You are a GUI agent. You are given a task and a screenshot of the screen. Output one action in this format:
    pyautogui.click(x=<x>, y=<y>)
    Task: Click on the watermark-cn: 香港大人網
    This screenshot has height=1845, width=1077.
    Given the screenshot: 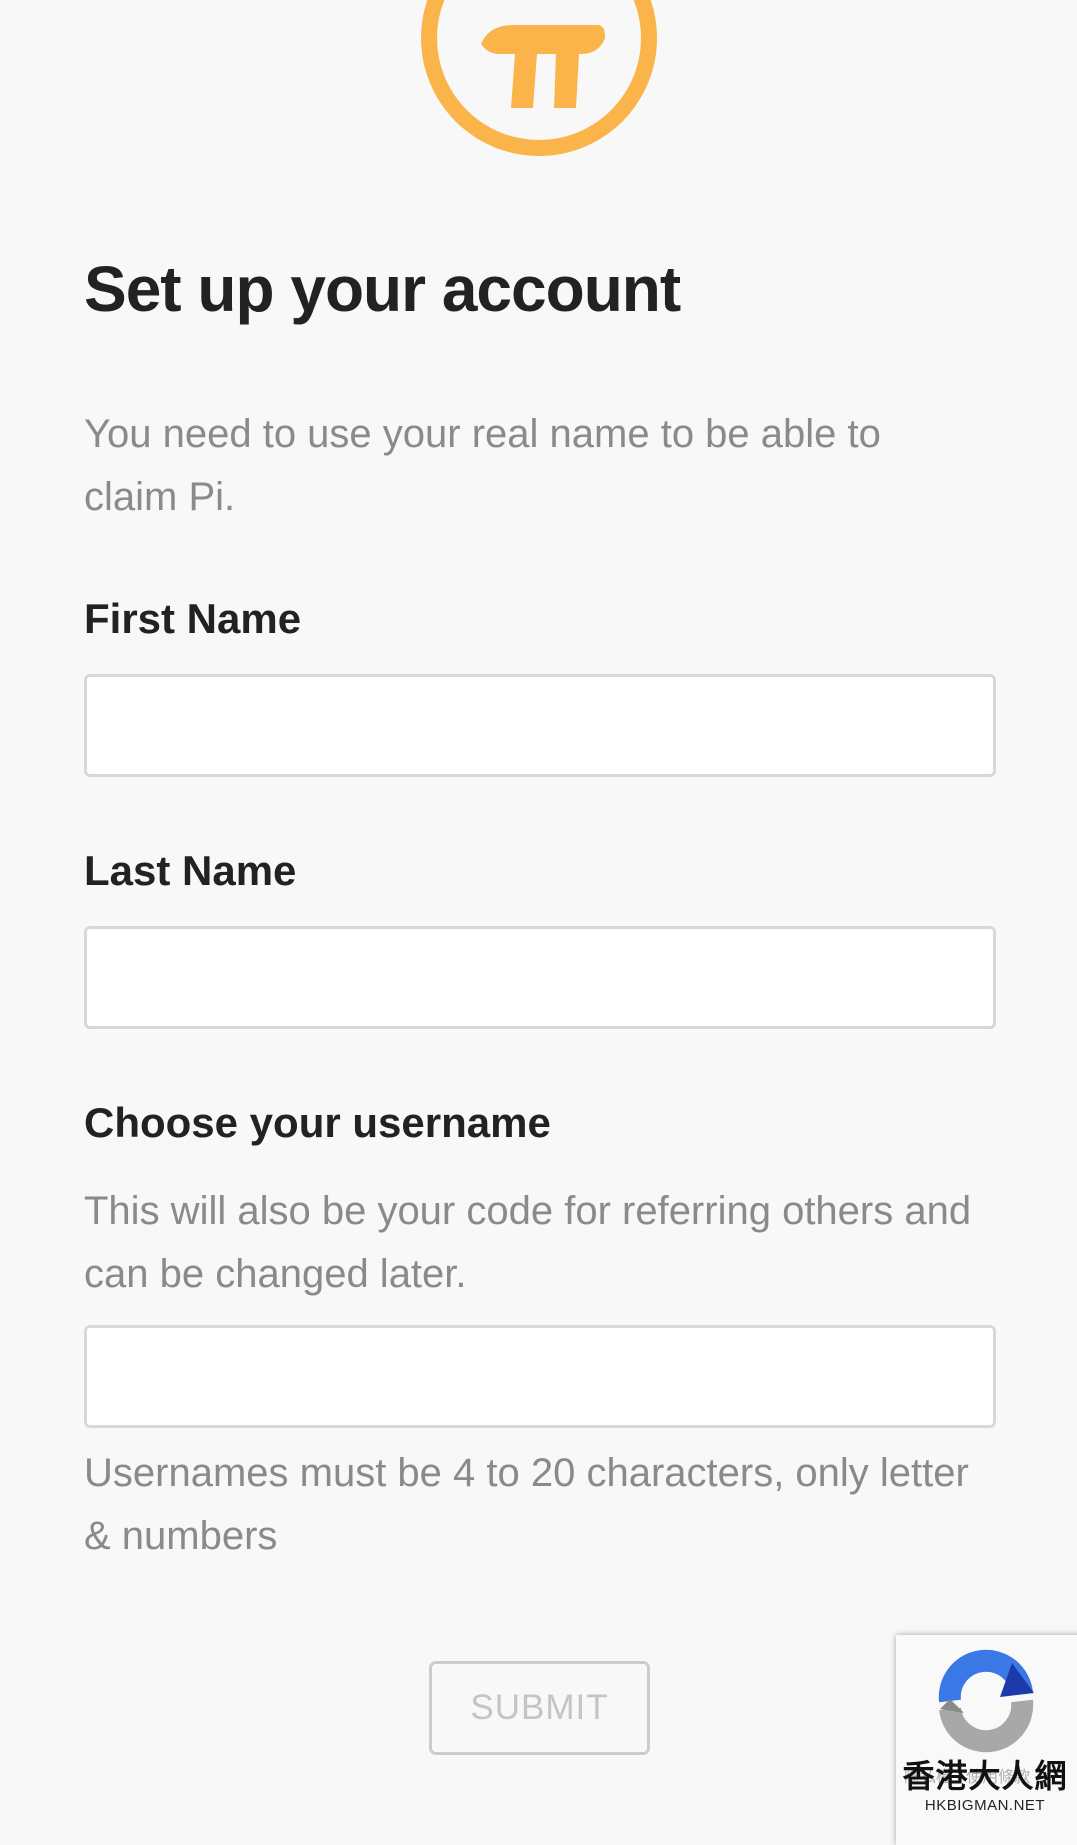 What is the action you would take?
    pyautogui.click(x=985, y=1776)
    